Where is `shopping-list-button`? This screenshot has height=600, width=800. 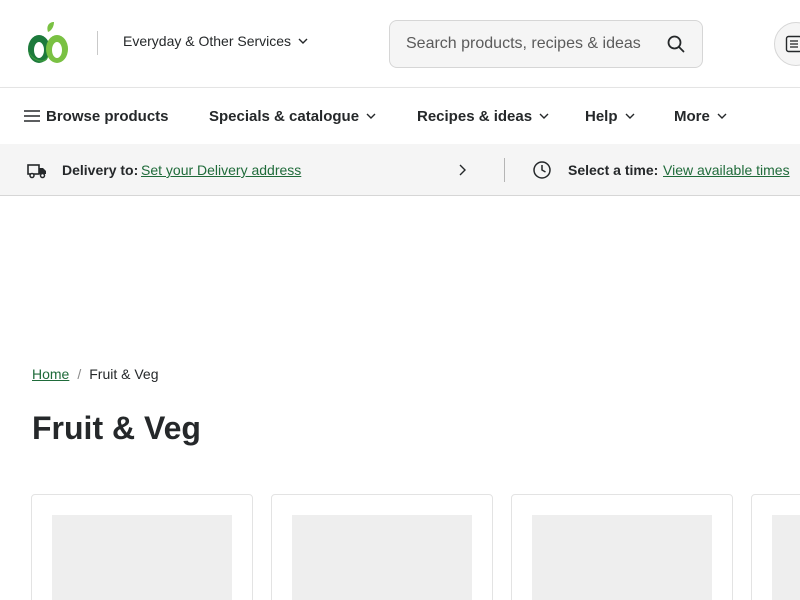 shopping-list-button is located at coordinates (787, 44).